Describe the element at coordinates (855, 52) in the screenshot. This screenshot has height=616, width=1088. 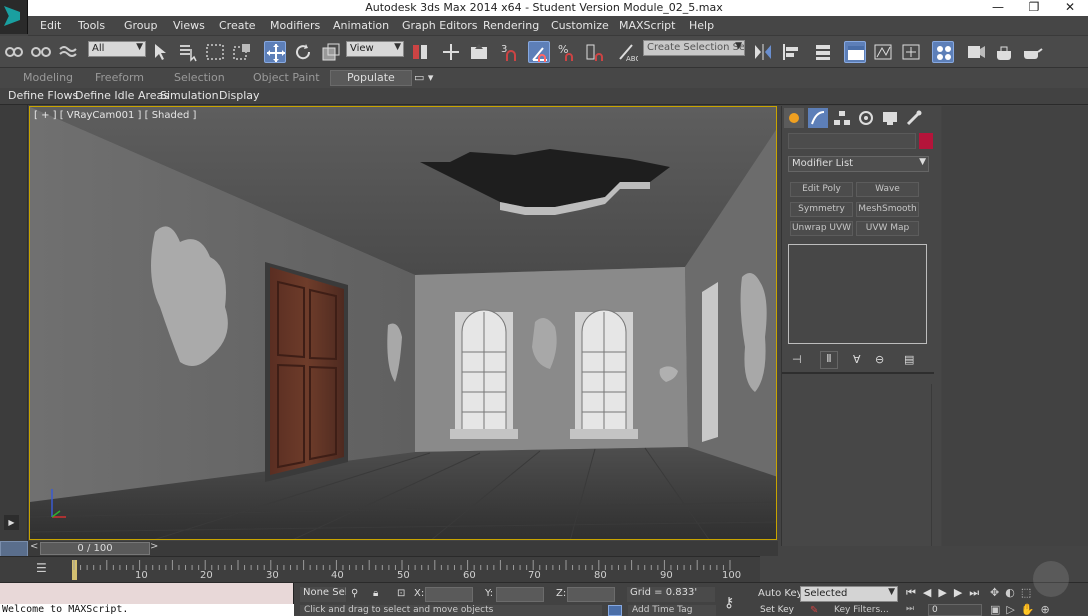
I see `scene-explorer-icon` at that location.